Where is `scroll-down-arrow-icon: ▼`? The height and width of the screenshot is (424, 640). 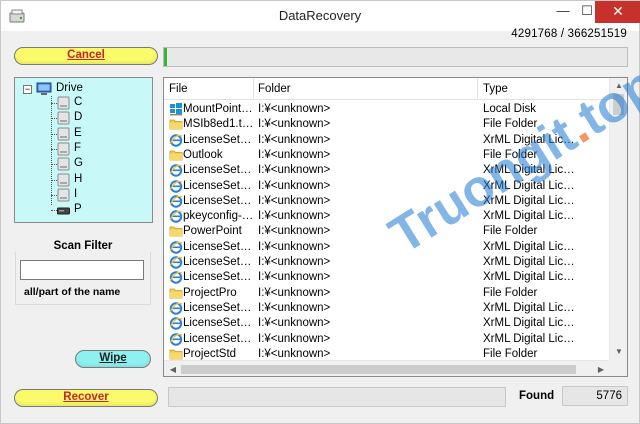
scroll-down-arrow-icon: ▼ is located at coordinates (618, 352).